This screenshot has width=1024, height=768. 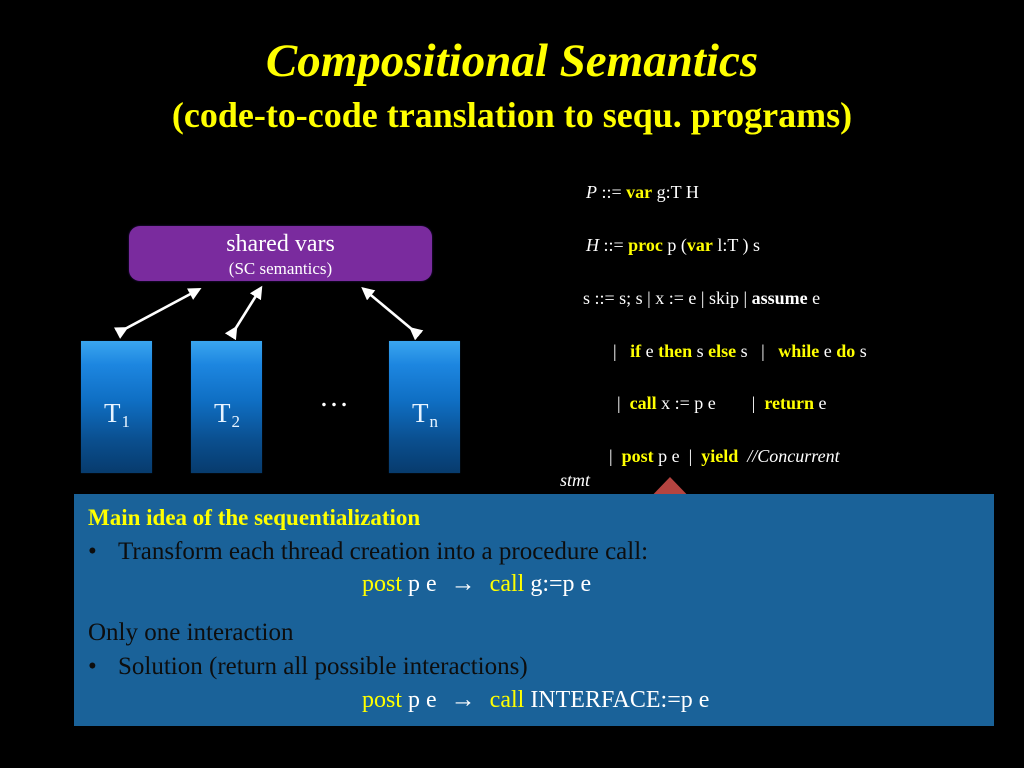 I want to click on shared-vars-box: shared vars (SC semantics), so click(x=280, y=253).